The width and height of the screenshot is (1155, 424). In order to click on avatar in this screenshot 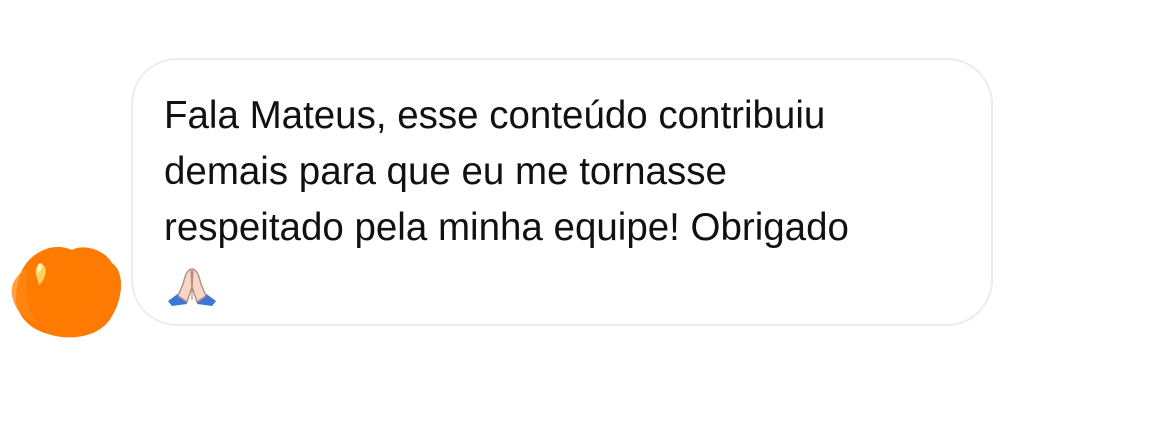, I will do `click(67, 290)`.